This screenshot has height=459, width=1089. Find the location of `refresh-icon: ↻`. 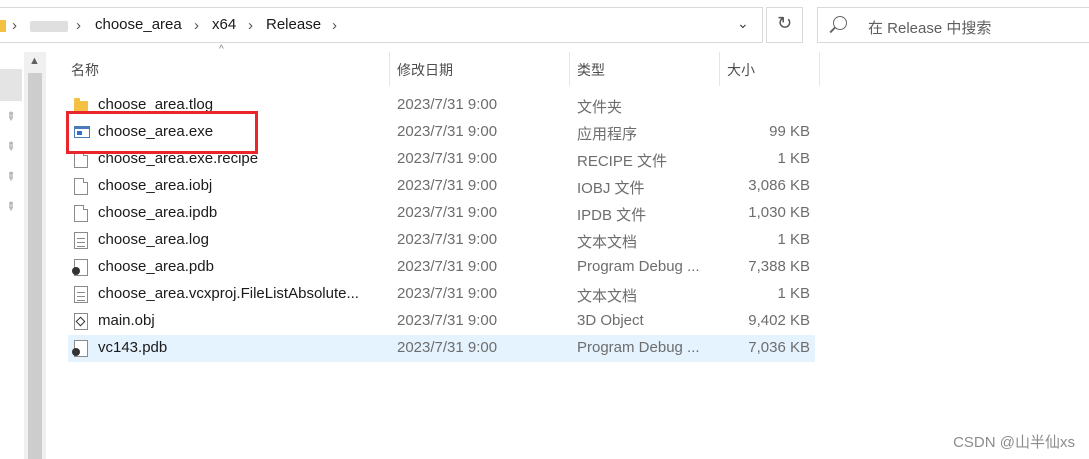

refresh-icon: ↻ is located at coordinates (785, 23).